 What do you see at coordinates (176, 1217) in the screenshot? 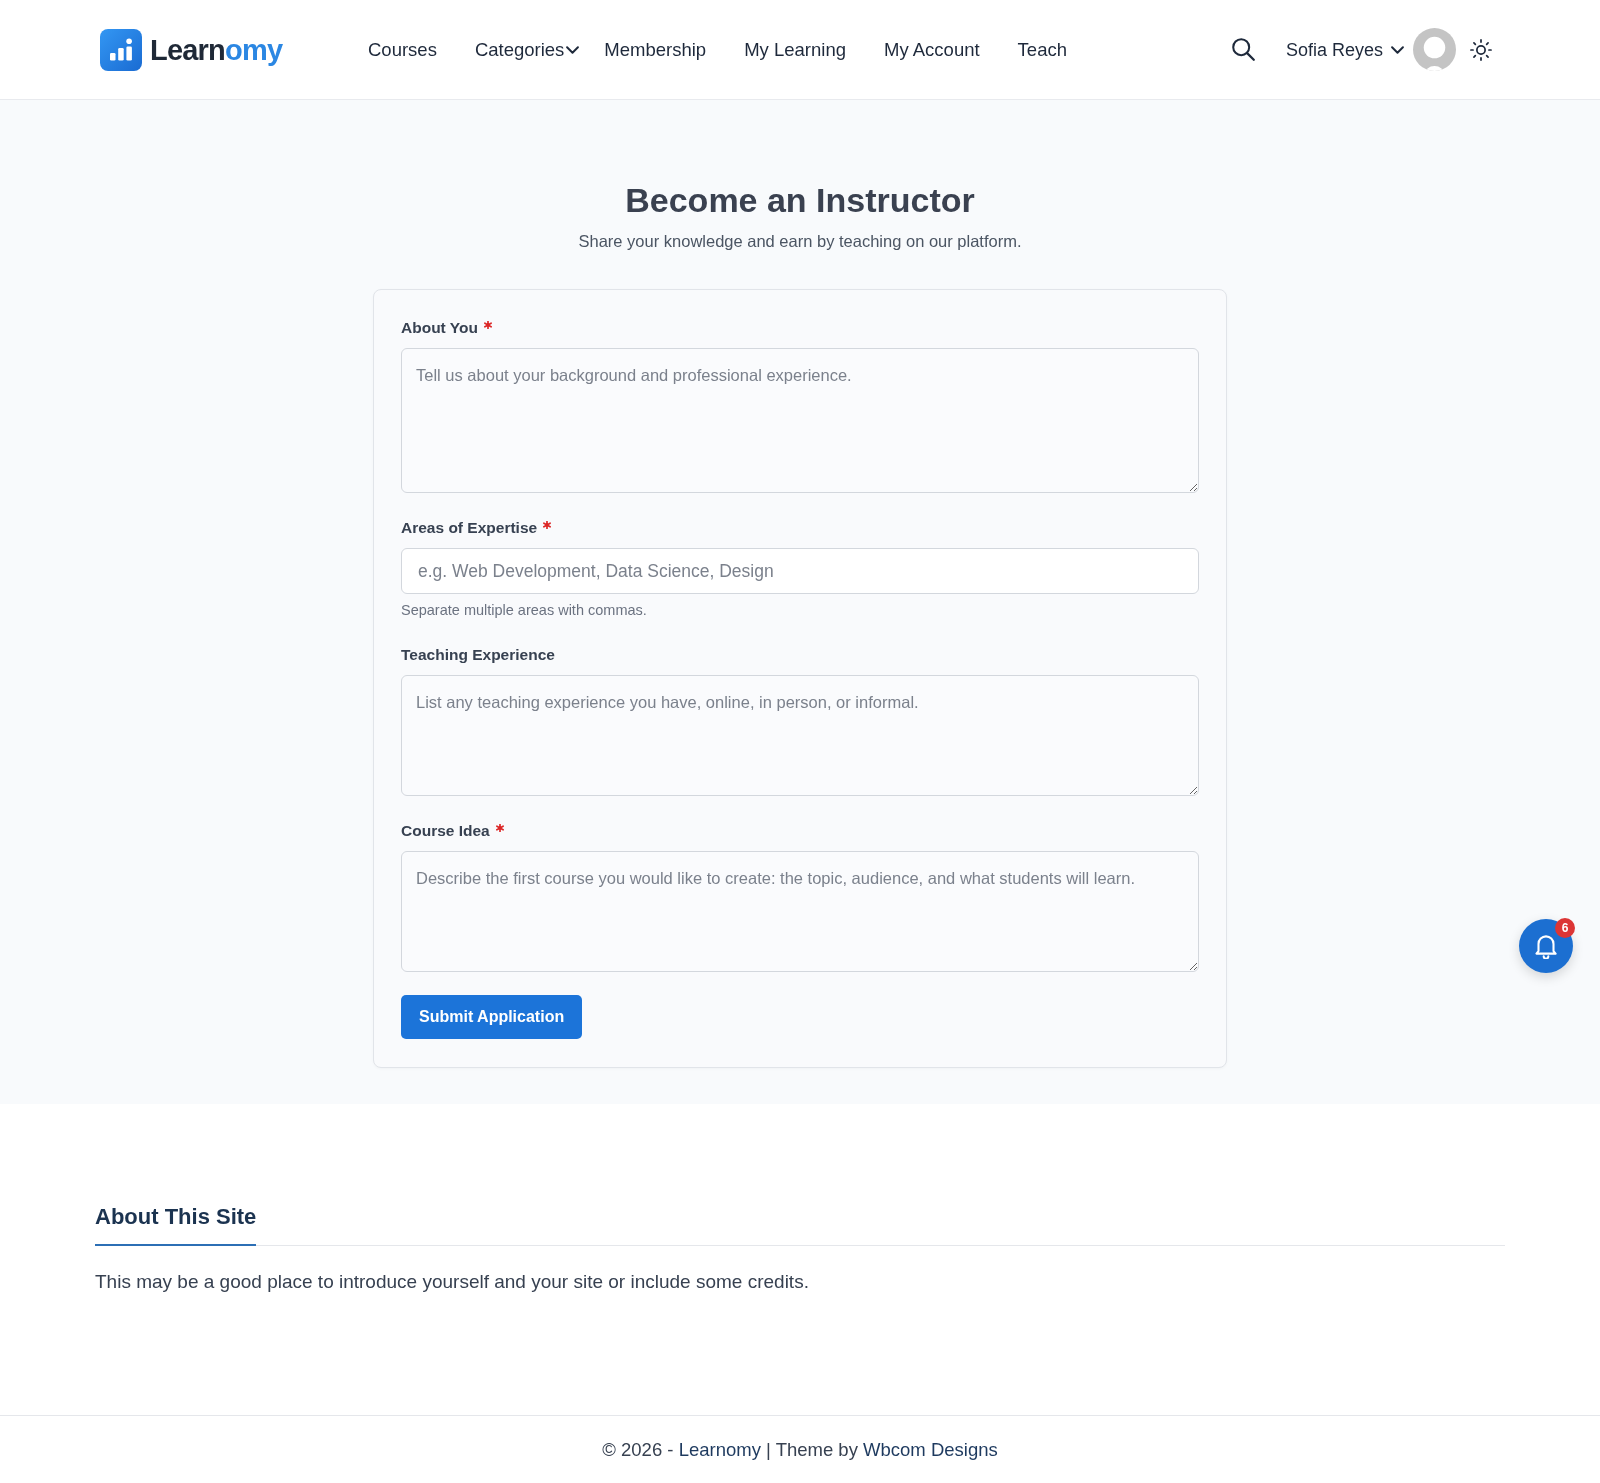
I see `widget-title: About This Site` at bounding box center [176, 1217].